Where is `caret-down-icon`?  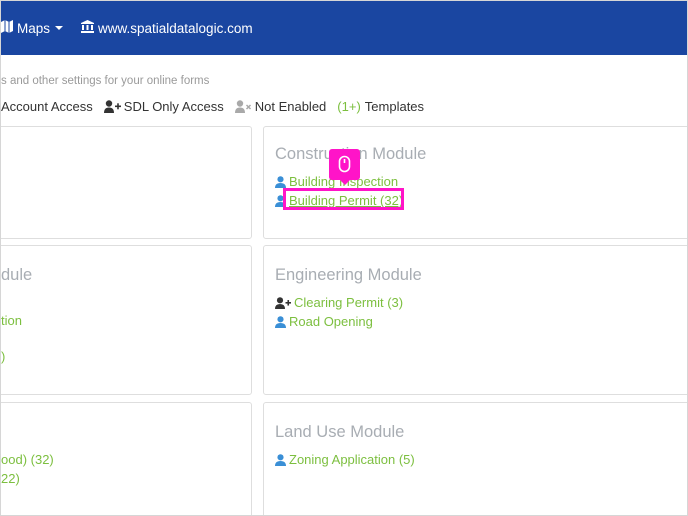
caret-down-icon is located at coordinates (59, 28).